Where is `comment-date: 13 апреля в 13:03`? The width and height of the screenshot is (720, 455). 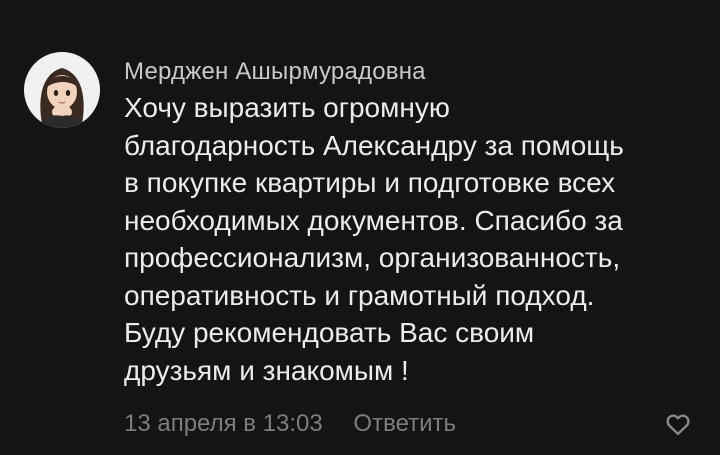 comment-date: 13 апреля в 13:03 is located at coordinates (223, 423).